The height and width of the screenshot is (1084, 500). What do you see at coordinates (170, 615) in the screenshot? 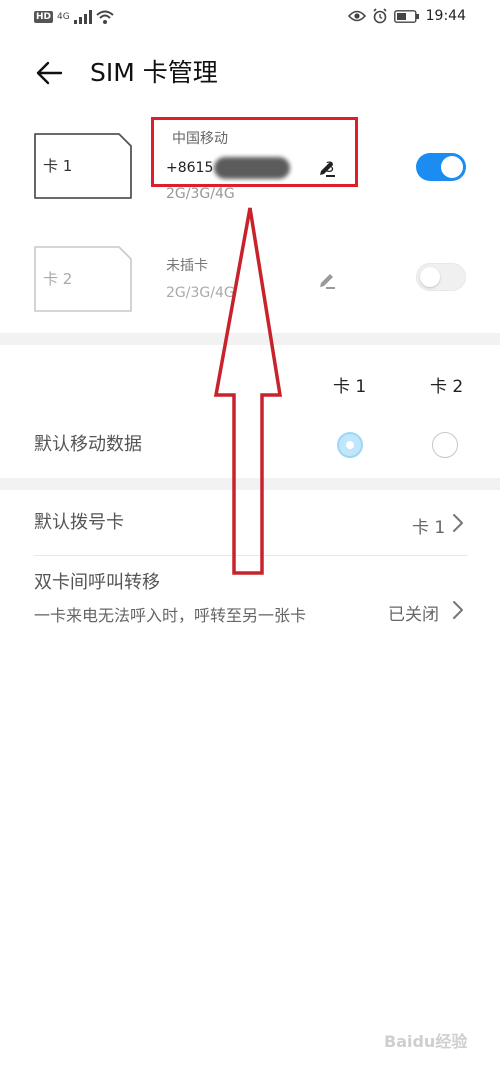
I see `call-forward-description: 一卡来电无法呼入时，呼转至另一张卡` at bounding box center [170, 615].